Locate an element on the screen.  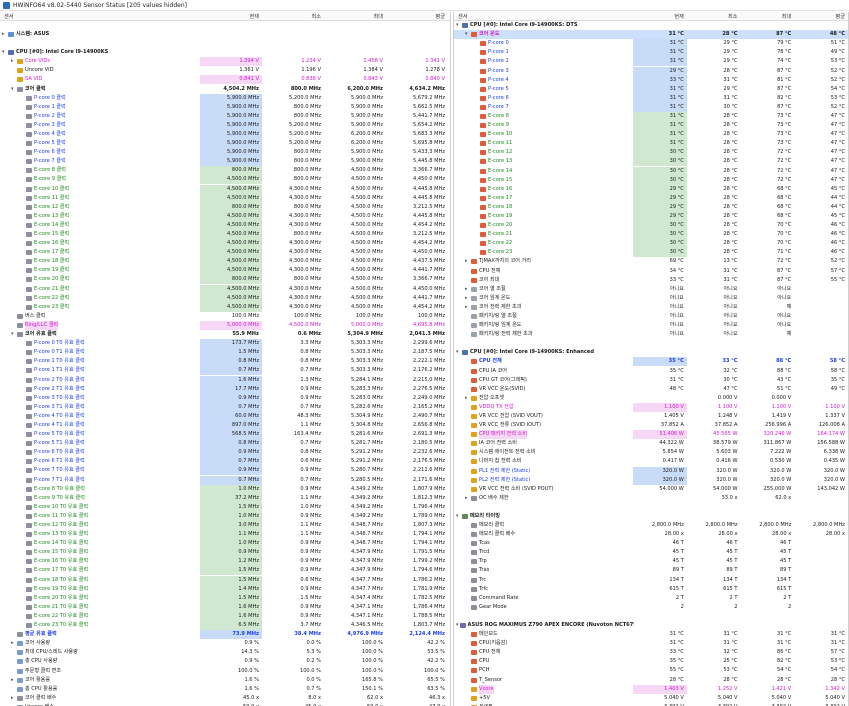
sensor-group-header: ▸ 시스템: ASUS is located at coordinates (225, 34).